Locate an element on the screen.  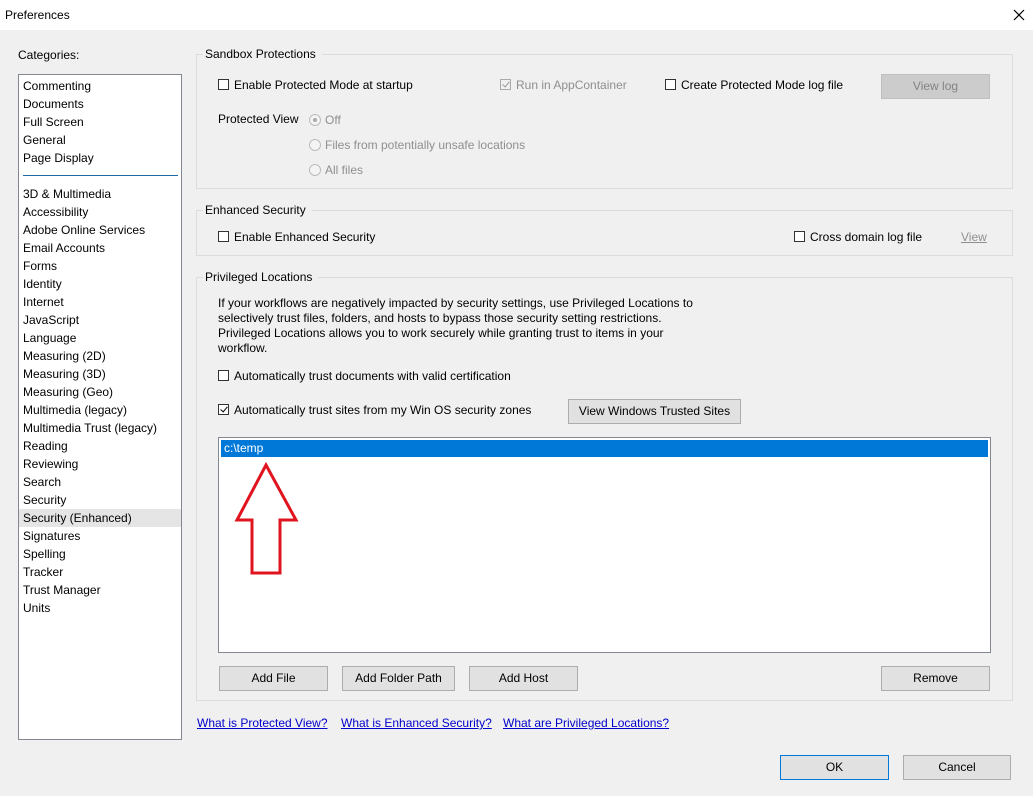
cancel-button: Cancel is located at coordinates (957, 767).